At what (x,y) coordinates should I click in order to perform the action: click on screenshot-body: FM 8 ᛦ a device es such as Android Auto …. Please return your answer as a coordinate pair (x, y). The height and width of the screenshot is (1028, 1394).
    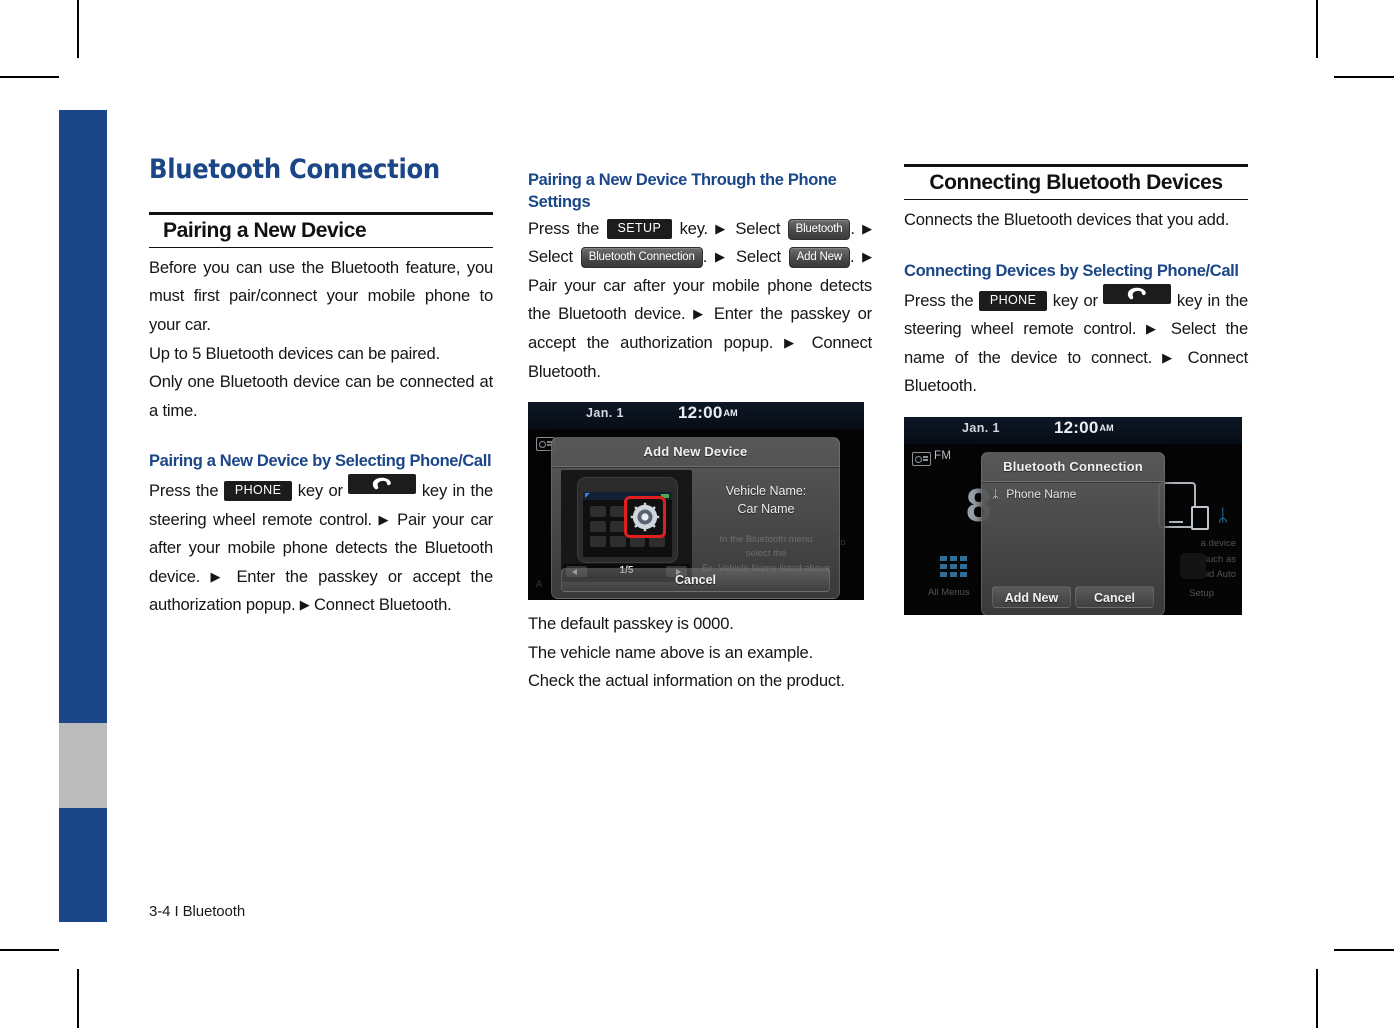
    Looking at the image, I should click on (1073, 529).